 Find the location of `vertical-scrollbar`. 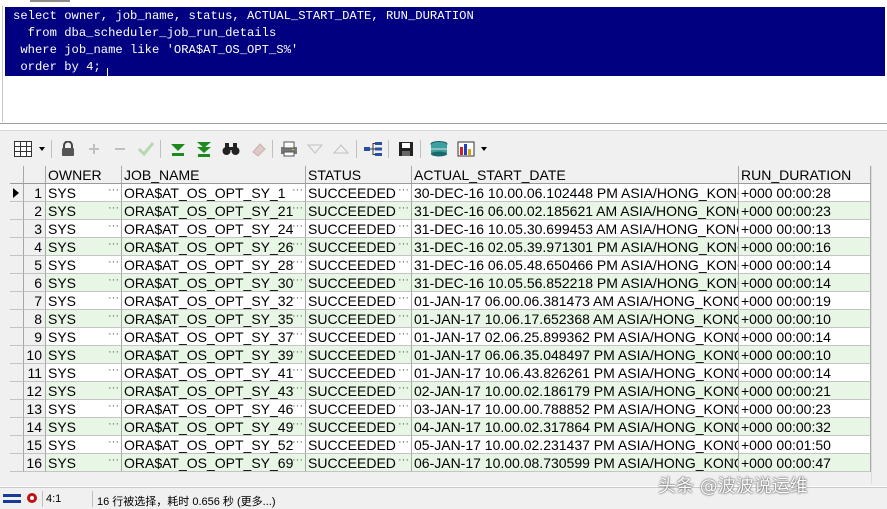

vertical-scrollbar is located at coordinates (879, 325).